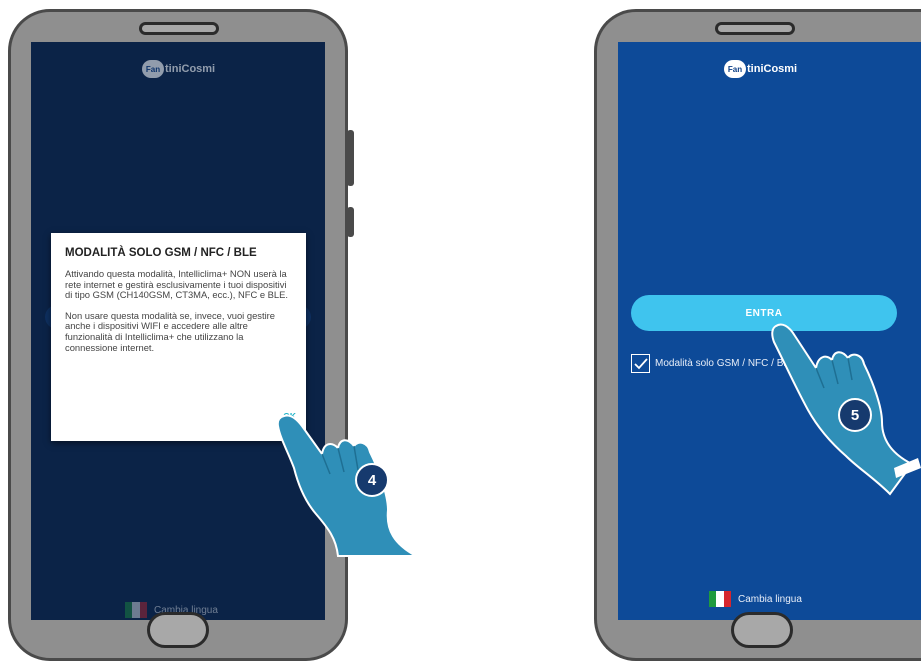 The width and height of the screenshot is (921, 663). I want to click on hand-pointer-icon, so click(346, 485).